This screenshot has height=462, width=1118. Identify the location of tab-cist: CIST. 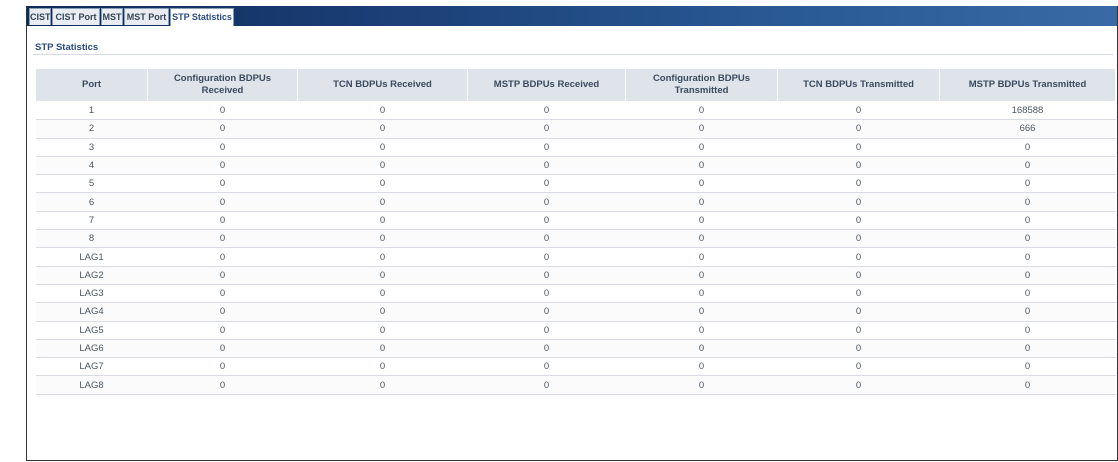
(40, 16).